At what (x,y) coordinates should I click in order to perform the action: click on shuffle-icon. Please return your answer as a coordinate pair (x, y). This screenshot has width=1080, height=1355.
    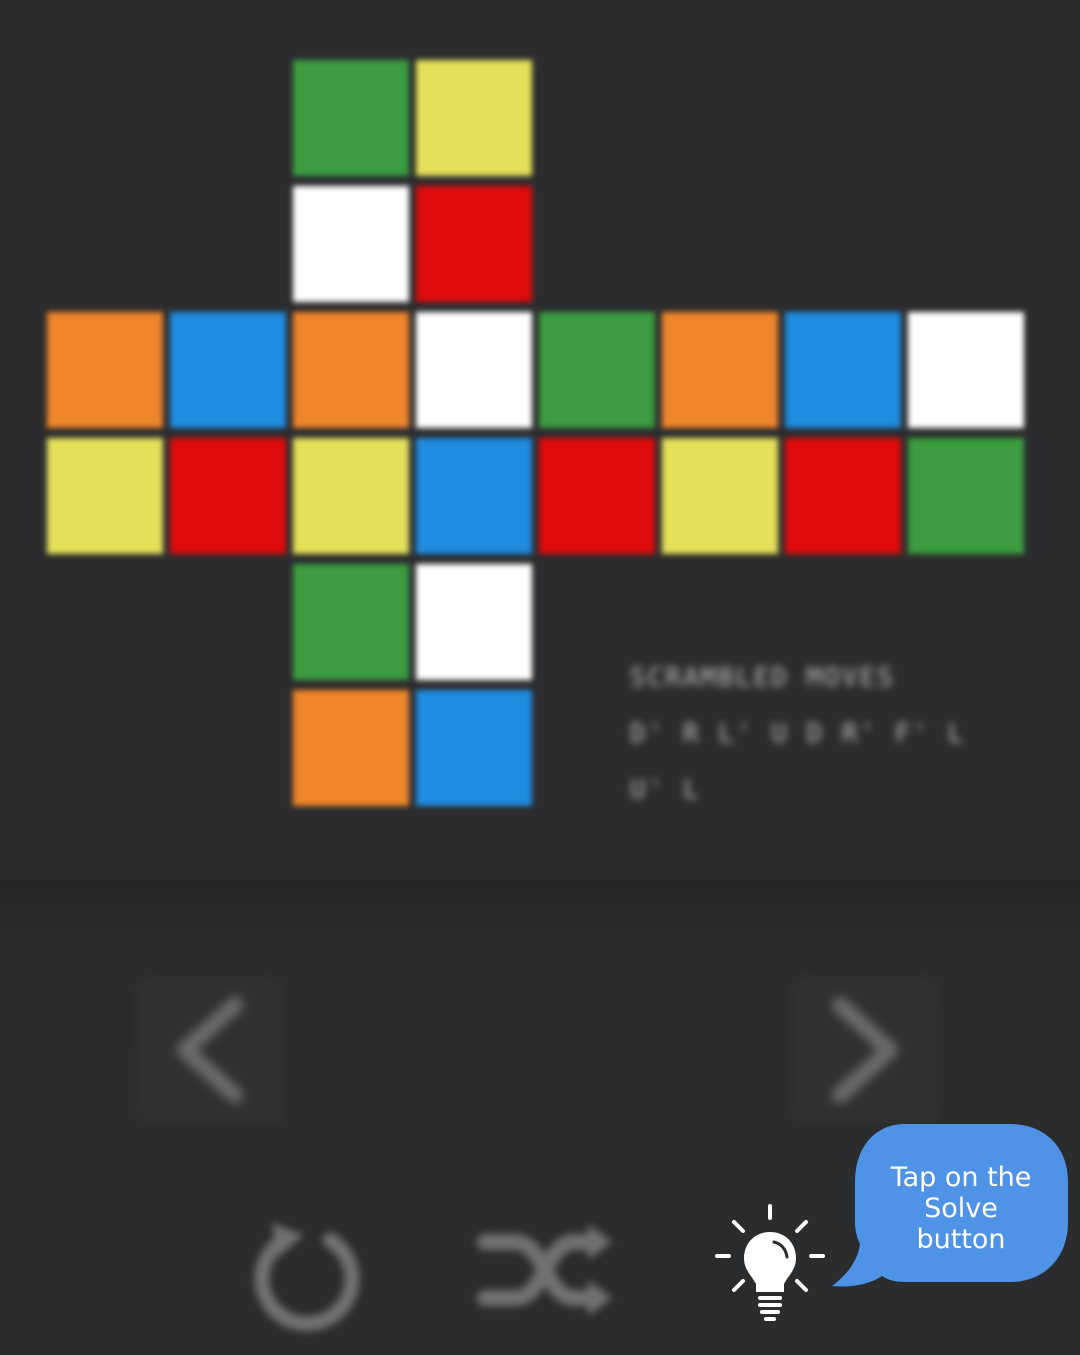
    Looking at the image, I should click on (544, 1270).